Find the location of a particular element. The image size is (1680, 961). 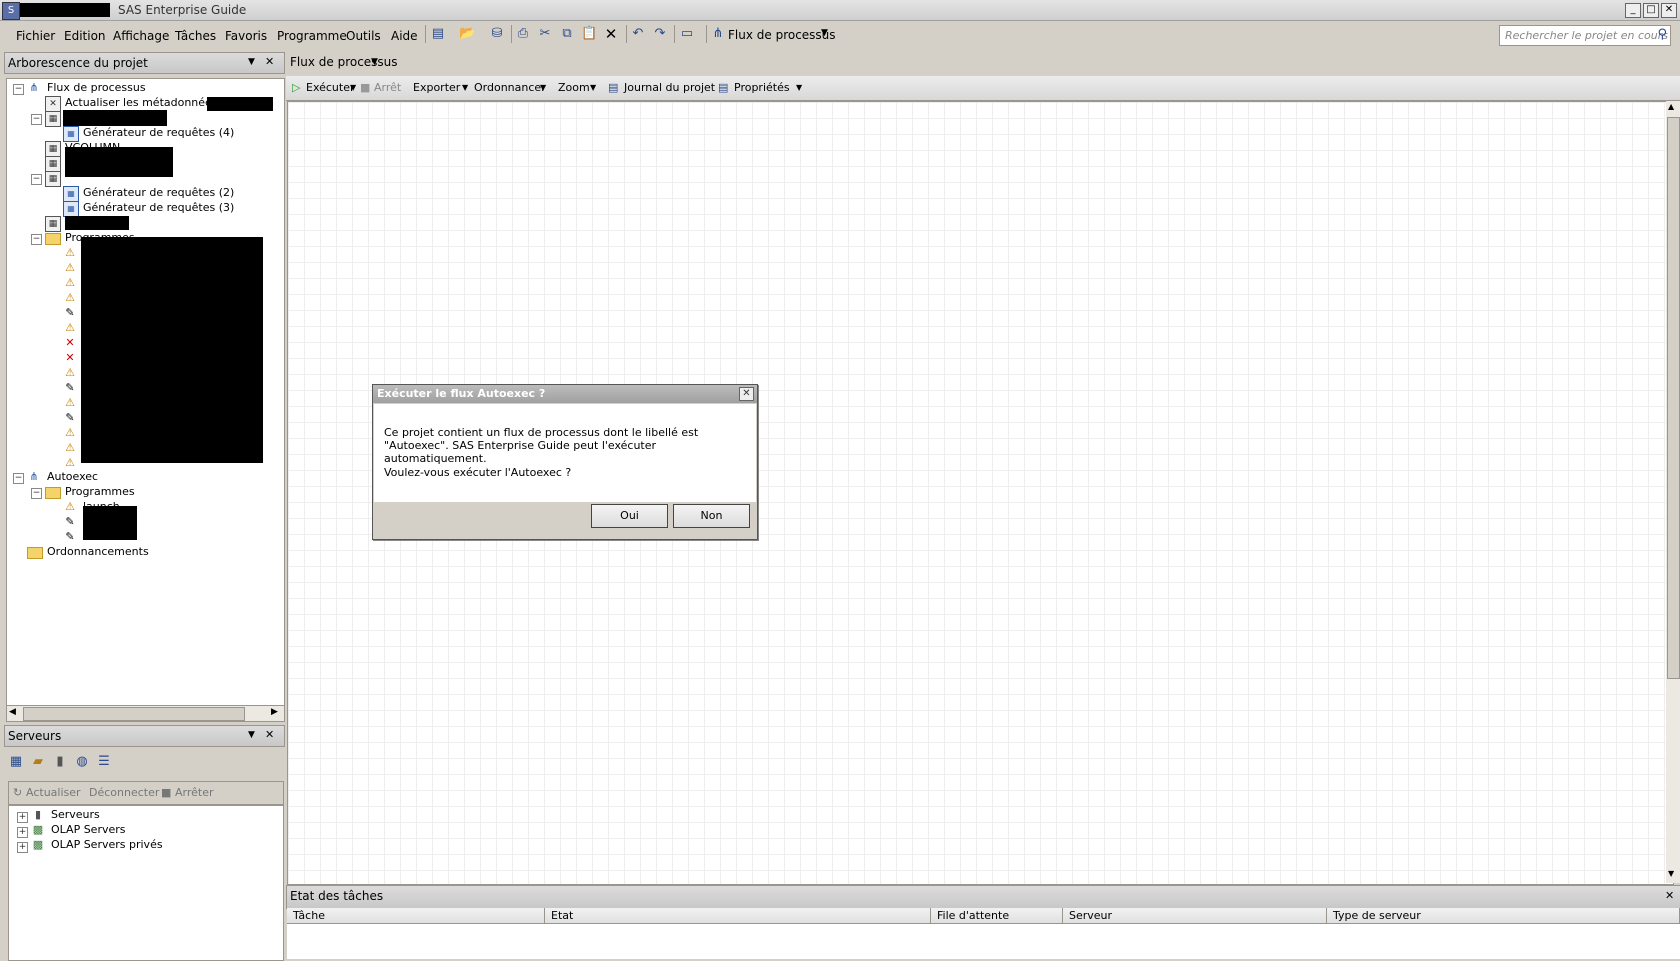

properties-button: Propriétés is located at coordinates (762, 87).